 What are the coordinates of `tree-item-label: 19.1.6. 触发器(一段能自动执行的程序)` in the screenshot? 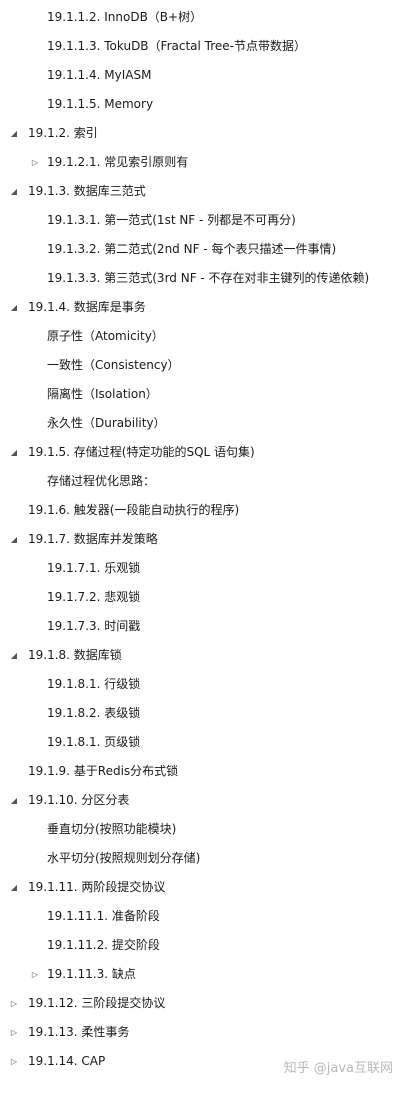 It's located at (134, 510).